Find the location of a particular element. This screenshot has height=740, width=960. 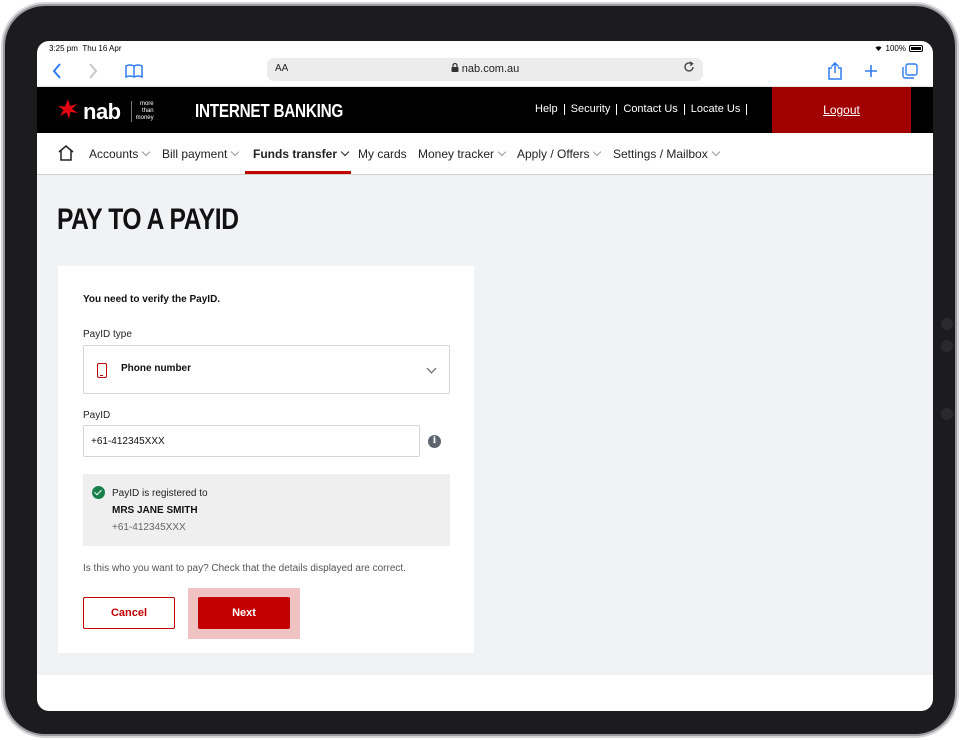

top-links: Help Security Contact Us Locate Us is located at coordinates (641, 109).